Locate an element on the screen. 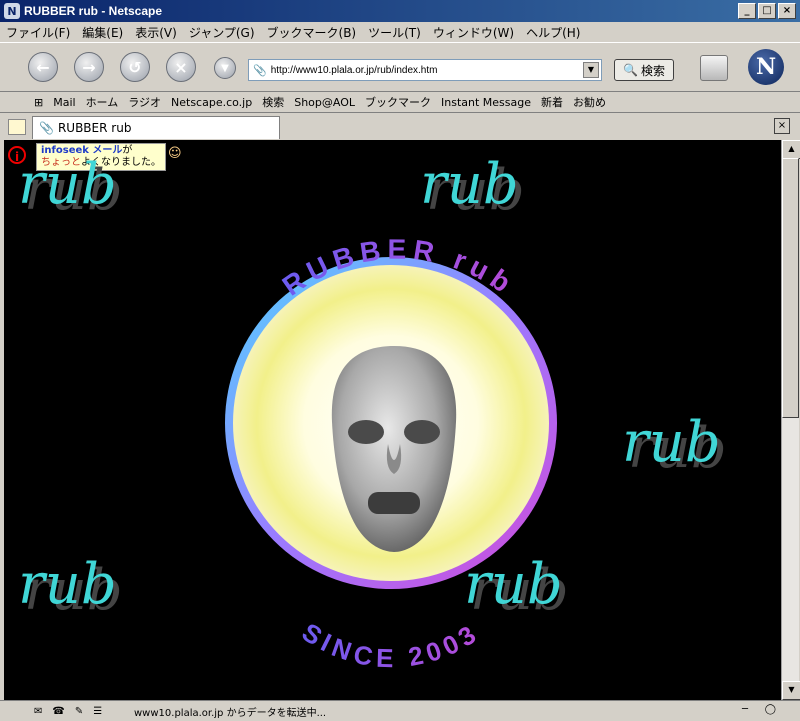 Image resolution: width=800 pixels, height=721 pixels. bookmark-home: ホーム is located at coordinates (102, 102).